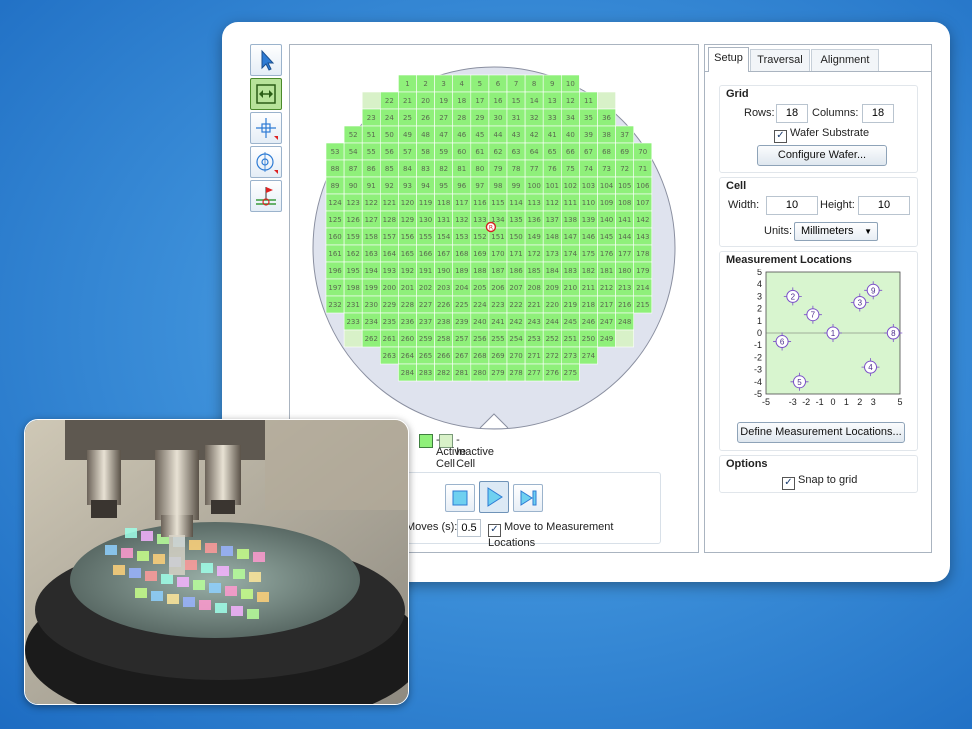  Describe the element at coordinates (479, 288) in the screenshot. I see `wafer-cell-number: 205` at that location.